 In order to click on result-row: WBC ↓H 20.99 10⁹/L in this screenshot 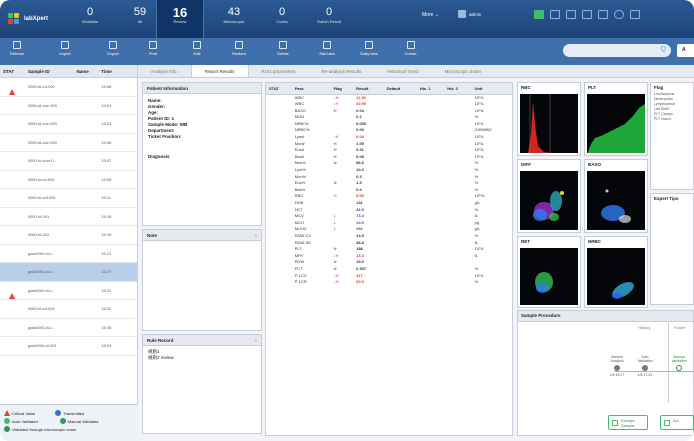, I will do `click(389, 104)`.